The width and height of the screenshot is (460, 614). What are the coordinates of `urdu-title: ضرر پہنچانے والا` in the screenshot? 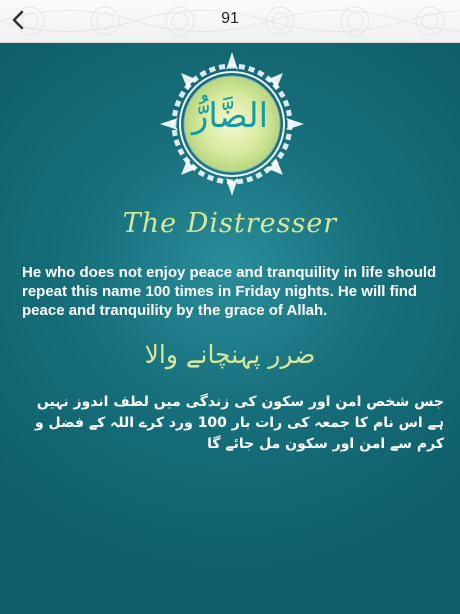 It's located at (230, 354).